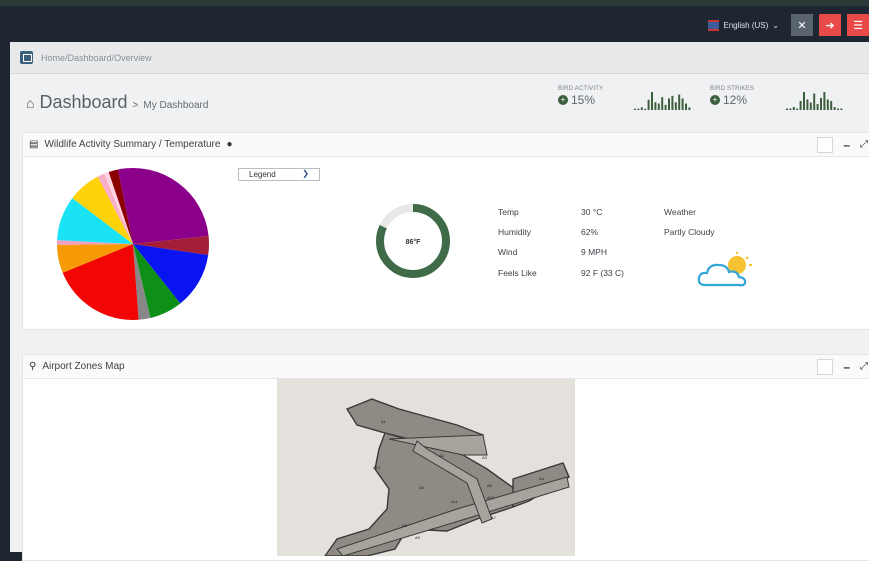 This screenshot has height=561, width=869. I want to click on weather-condition-label: Weather, so click(680, 212).